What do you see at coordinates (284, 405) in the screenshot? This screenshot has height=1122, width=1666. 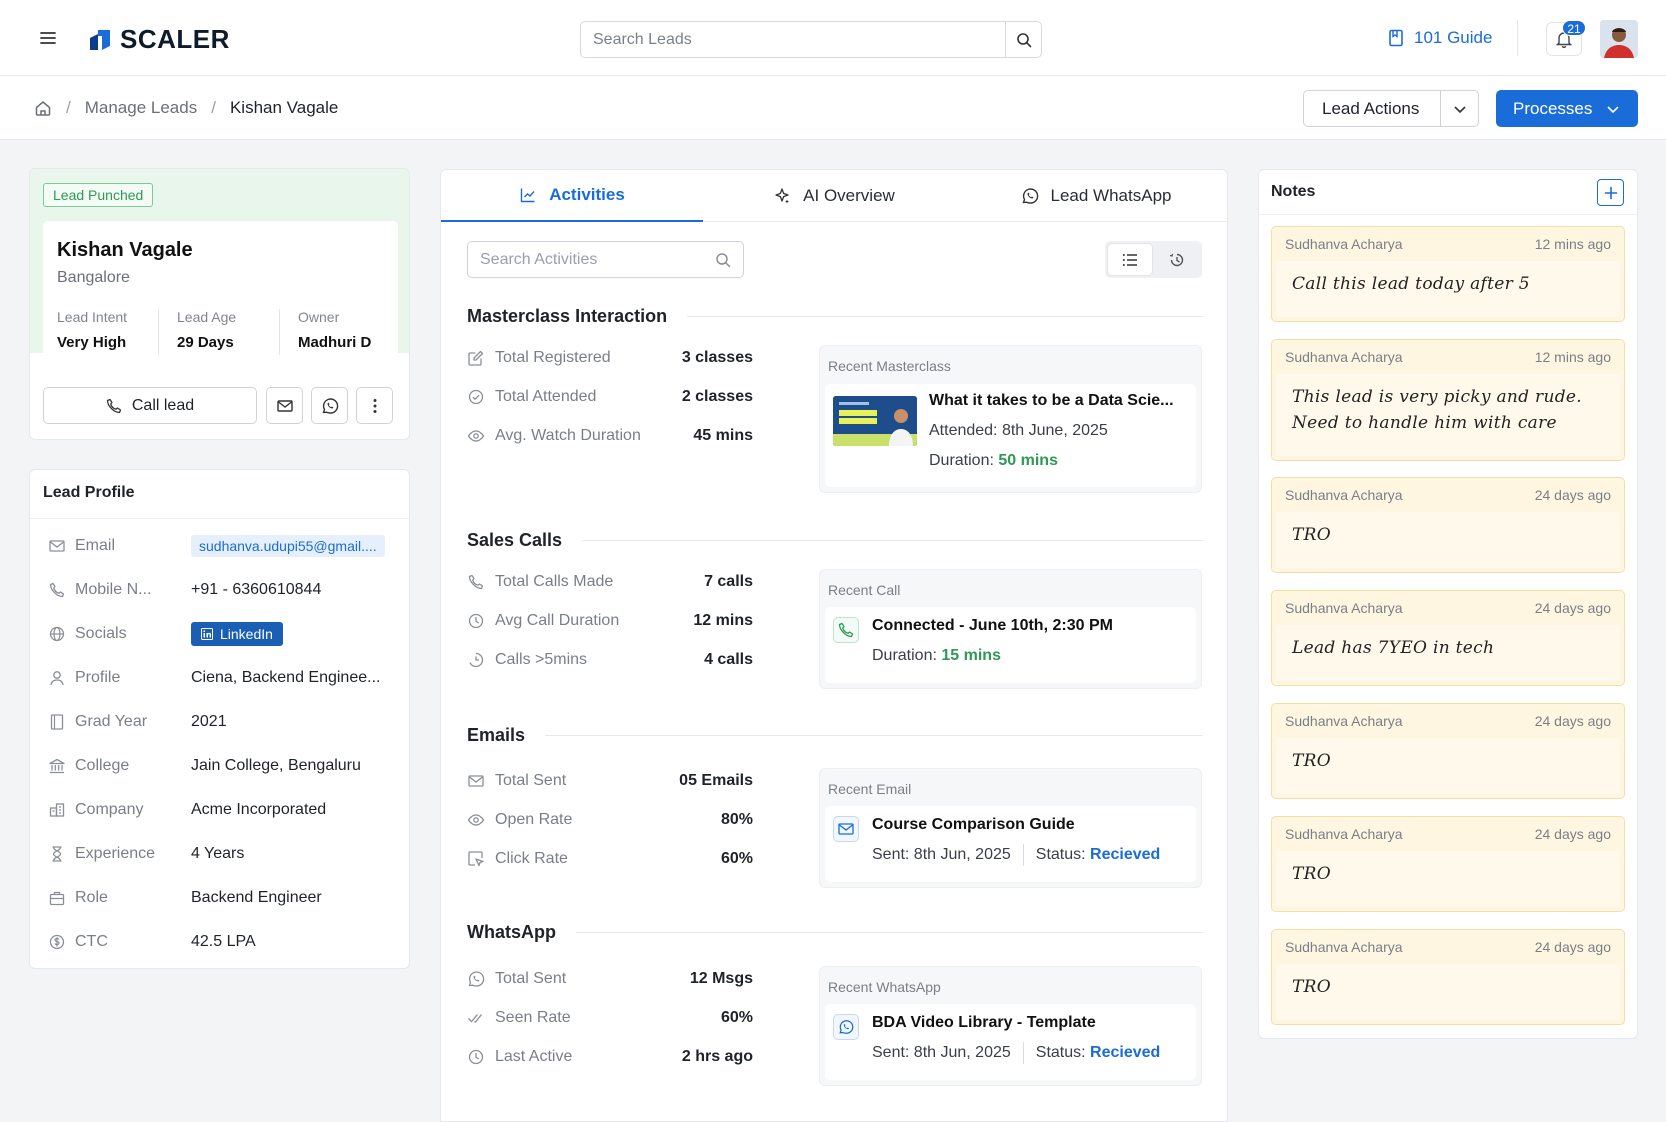 I see `email-button` at bounding box center [284, 405].